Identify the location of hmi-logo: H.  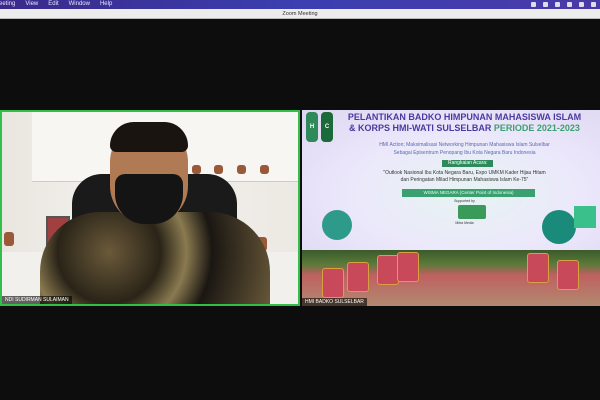
(312, 127).